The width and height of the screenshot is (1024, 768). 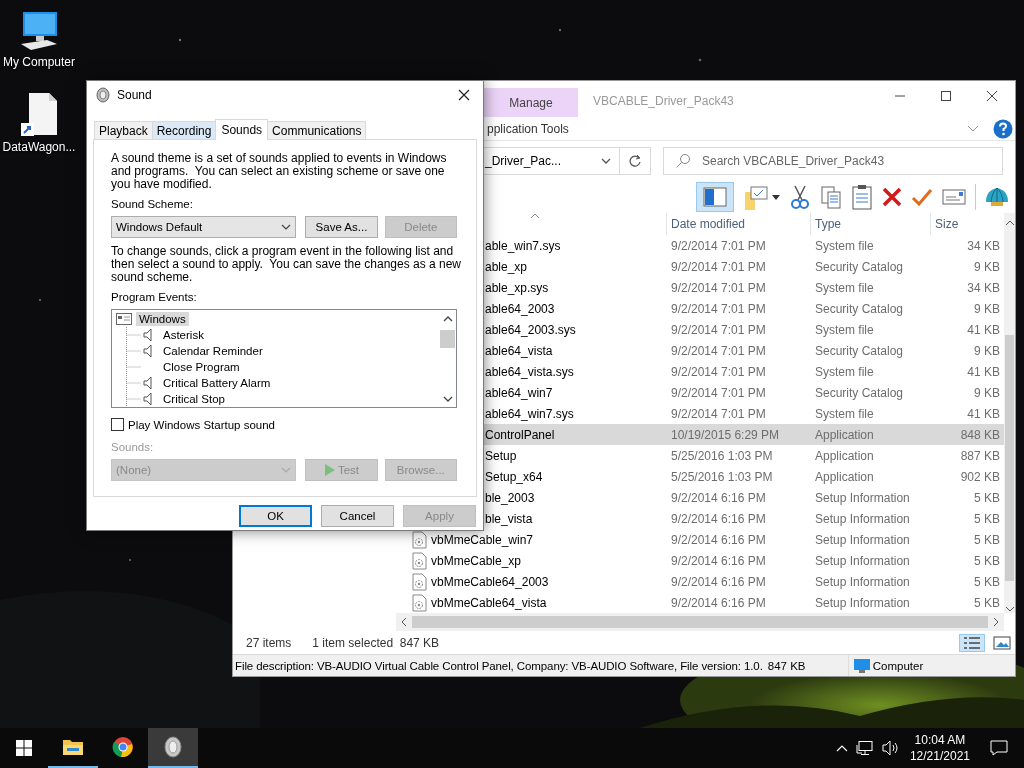 What do you see at coordinates (528, 129) in the screenshot?
I see `ribbon-group-label: pplication Tools` at bounding box center [528, 129].